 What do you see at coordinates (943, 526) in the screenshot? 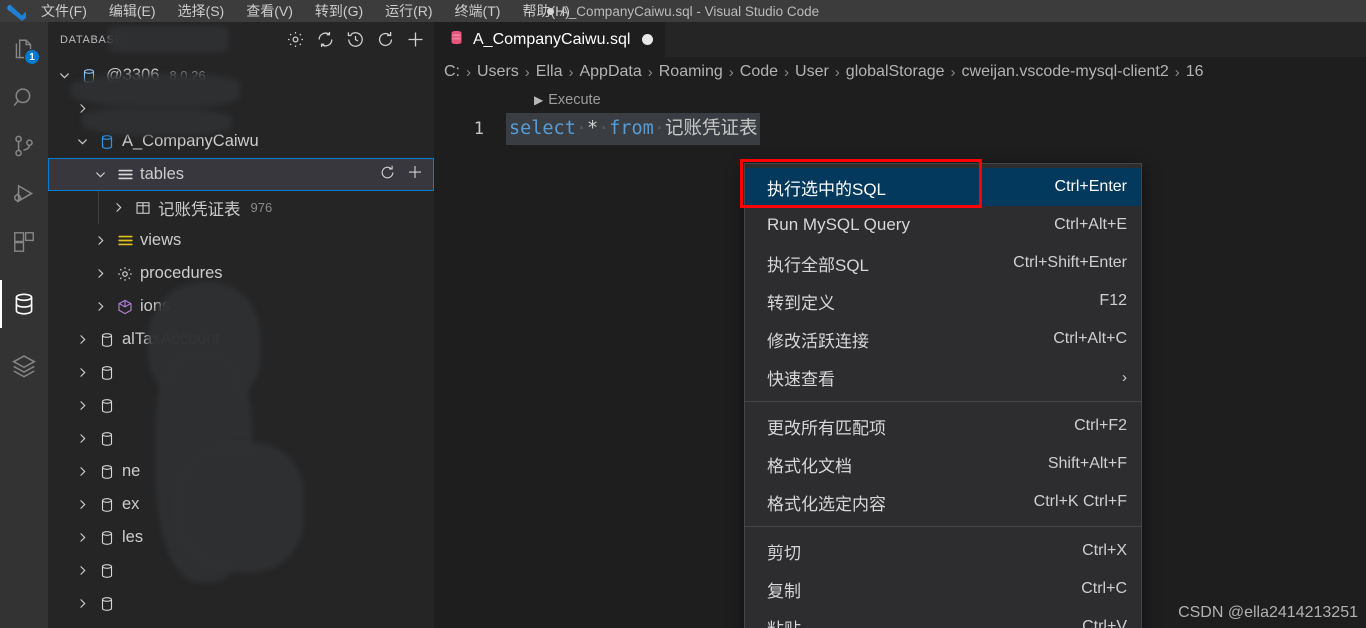
I see `menu-separator` at bounding box center [943, 526].